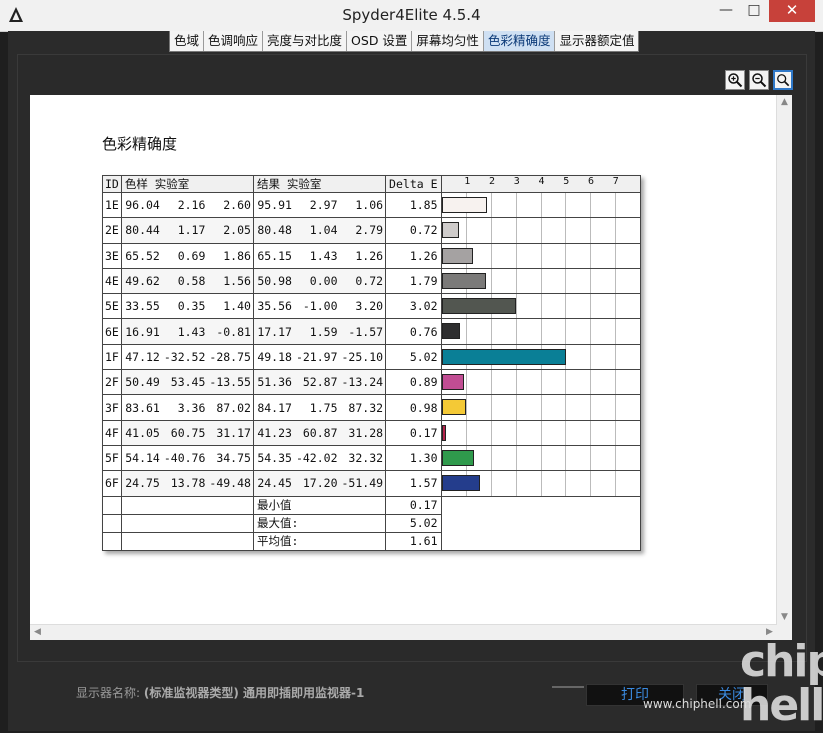 The width and height of the screenshot is (823, 733). What do you see at coordinates (273, 382) in the screenshot?
I see `result-lab-value: 51.36` at bounding box center [273, 382].